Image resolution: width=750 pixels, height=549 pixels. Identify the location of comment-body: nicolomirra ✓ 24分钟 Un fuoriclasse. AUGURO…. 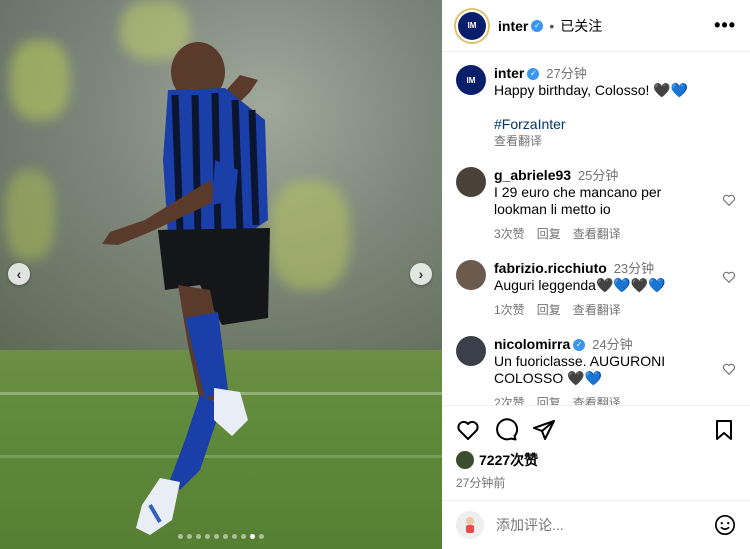
(615, 370).